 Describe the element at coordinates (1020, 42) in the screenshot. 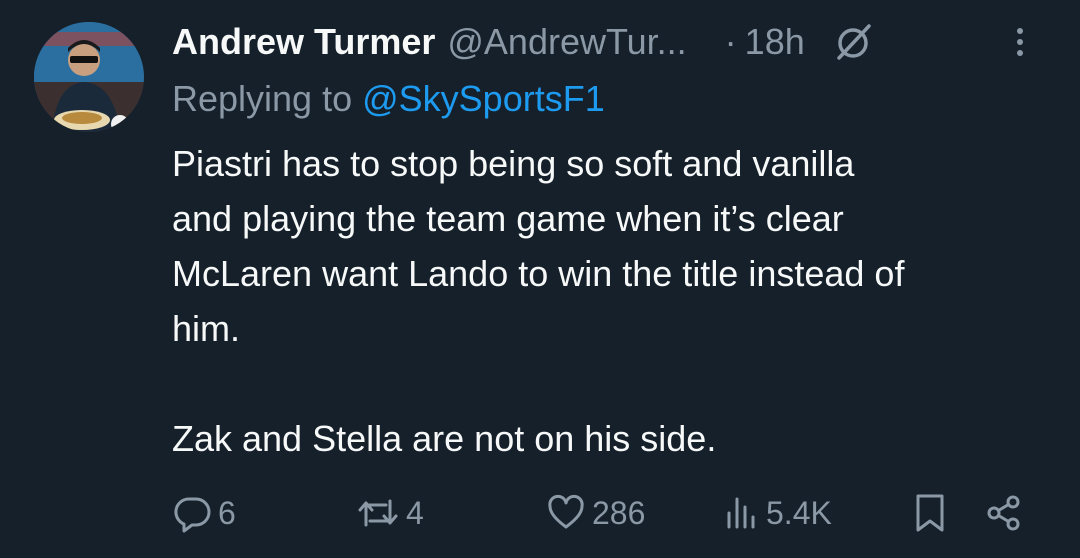

I see `more-icon` at that location.